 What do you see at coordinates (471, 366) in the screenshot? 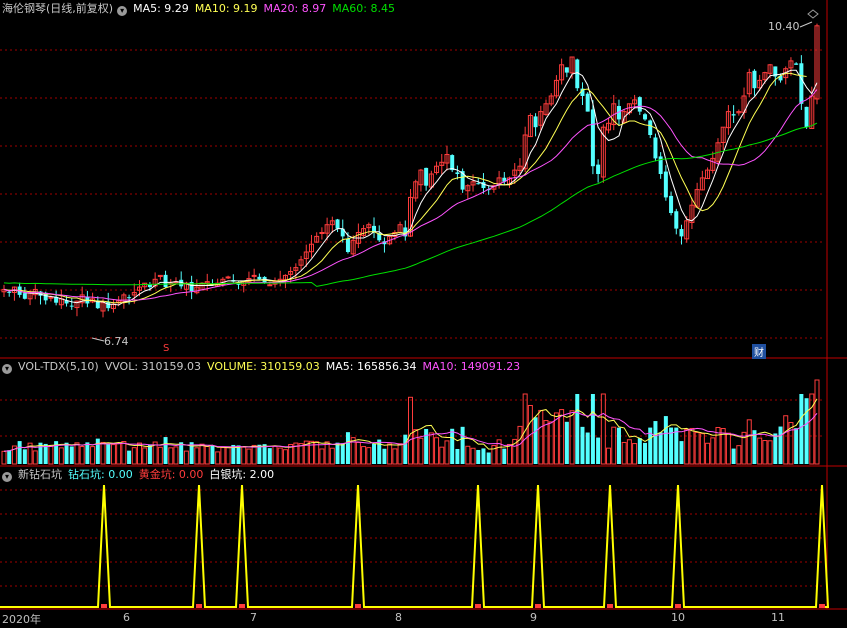
I see `vol-ma10-value: MA10: 149091.23` at bounding box center [471, 366].